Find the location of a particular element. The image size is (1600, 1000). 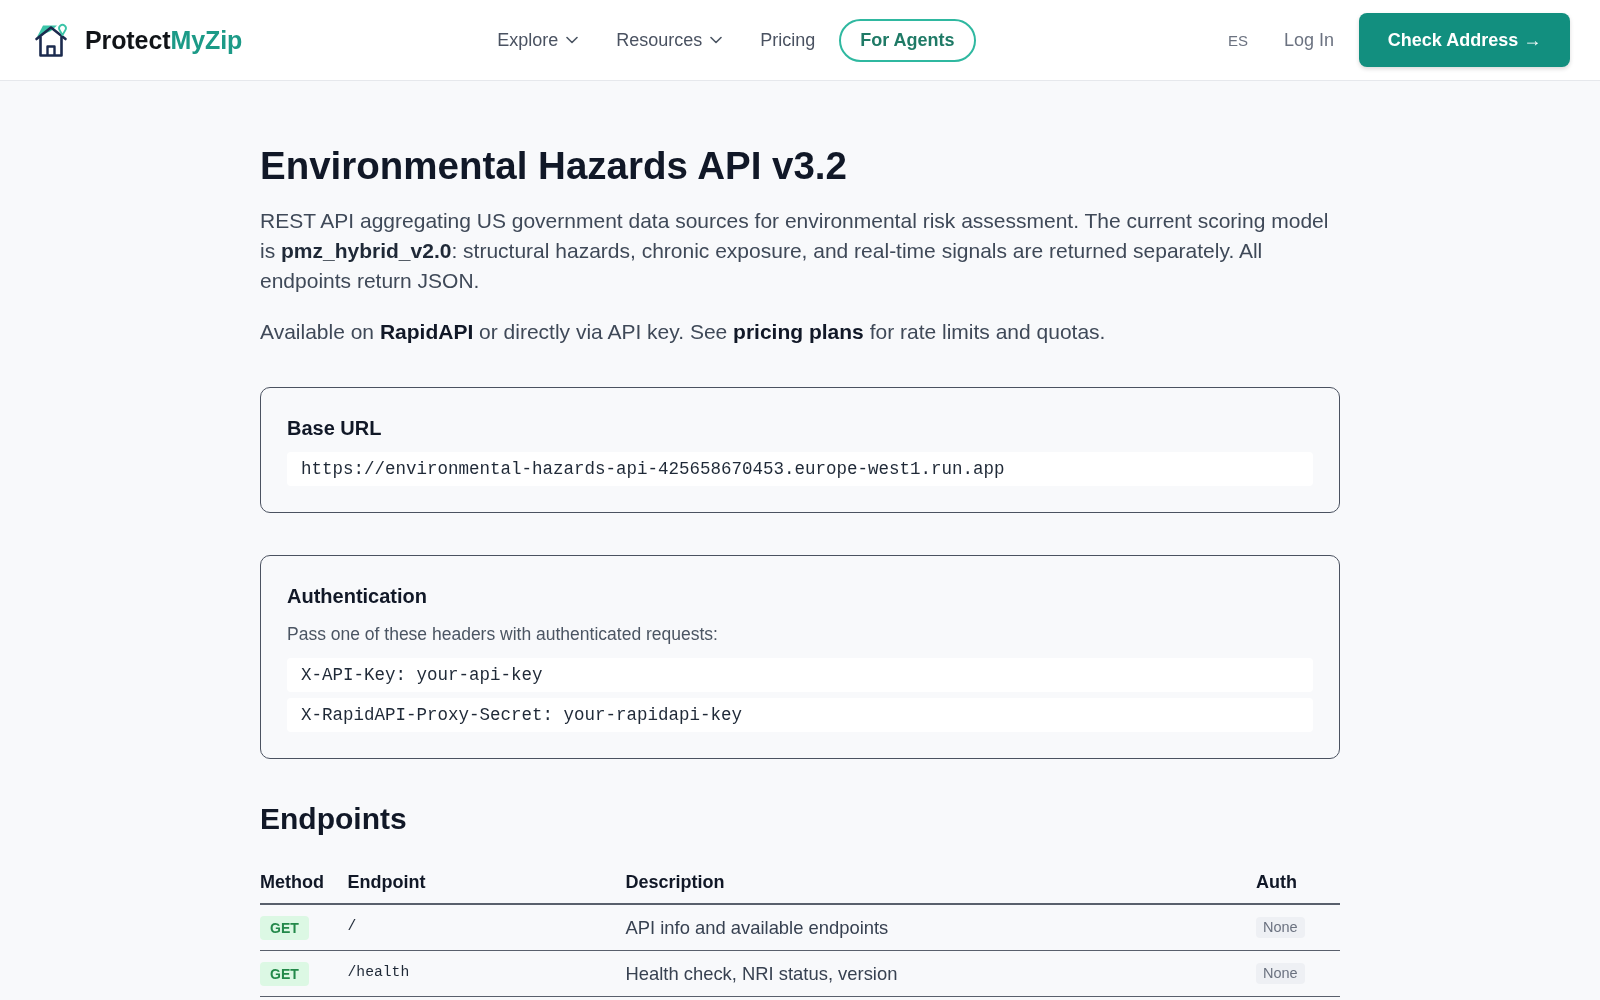

text-link: RapidAPI is located at coordinates (426, 331).